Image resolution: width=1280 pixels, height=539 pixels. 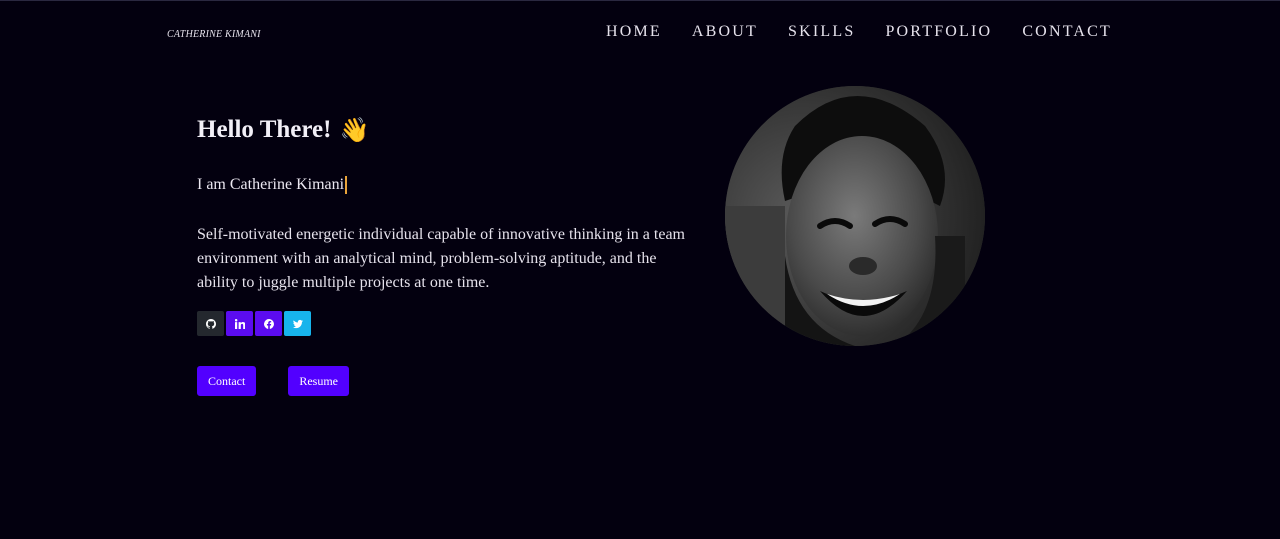 What do you see at coordinates (214, 34) in the screenshot?
I see `brand-logo: CATHERINE KIMANI` at bounding box center [214, 34].